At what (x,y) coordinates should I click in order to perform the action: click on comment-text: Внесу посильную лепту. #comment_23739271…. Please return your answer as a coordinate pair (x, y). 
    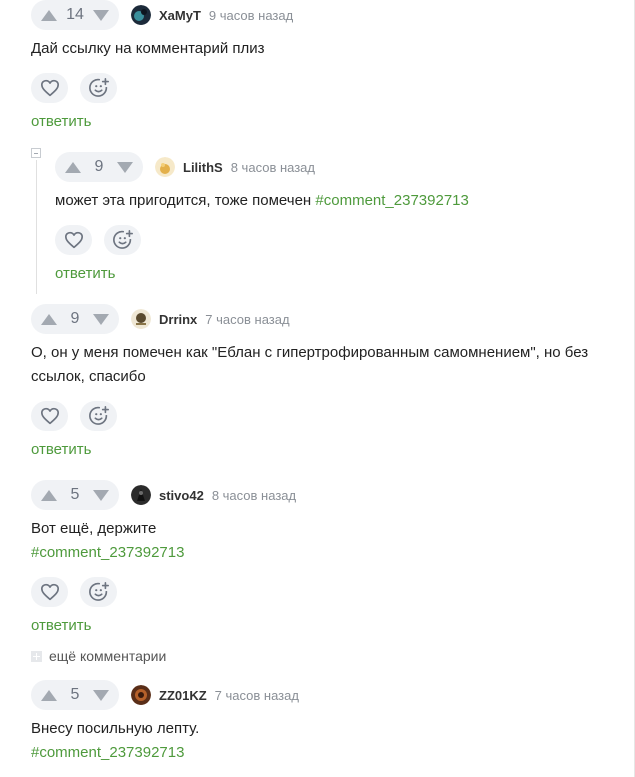
    Looking at the image, I should click on (115, 741).